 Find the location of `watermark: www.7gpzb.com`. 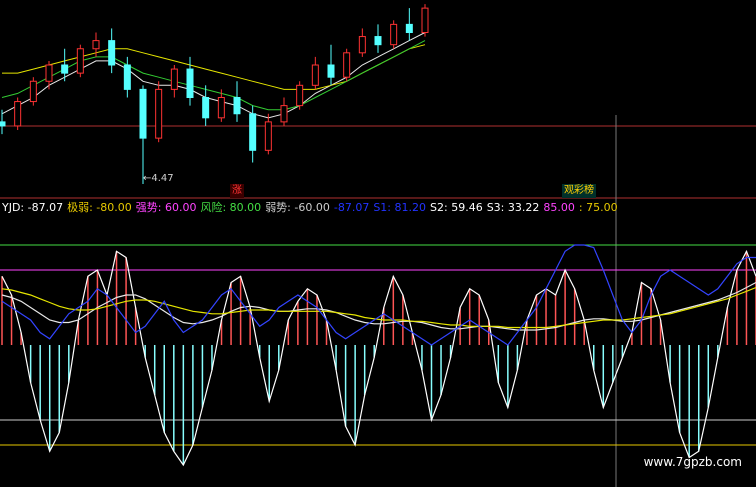

watermark: www.7gpzb.com is located at coordinates (692, 462).